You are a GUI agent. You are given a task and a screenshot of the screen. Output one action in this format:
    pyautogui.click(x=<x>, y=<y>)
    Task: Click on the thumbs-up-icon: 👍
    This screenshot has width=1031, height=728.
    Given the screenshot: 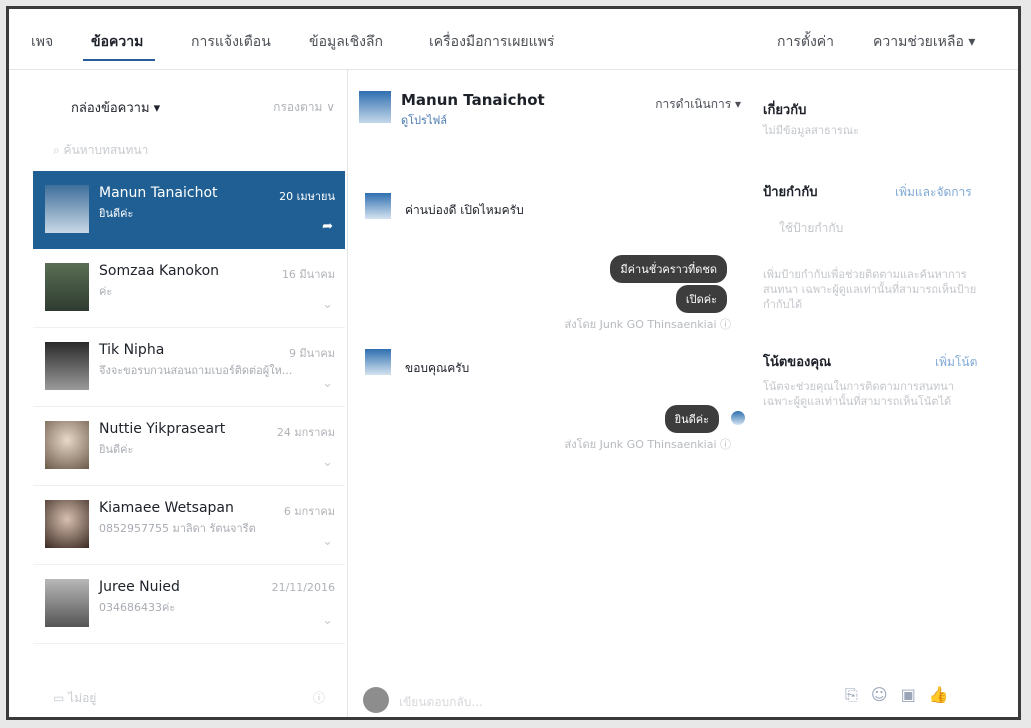 What is the action you would take?
    pyautogui.click(x=939, y=694)
    